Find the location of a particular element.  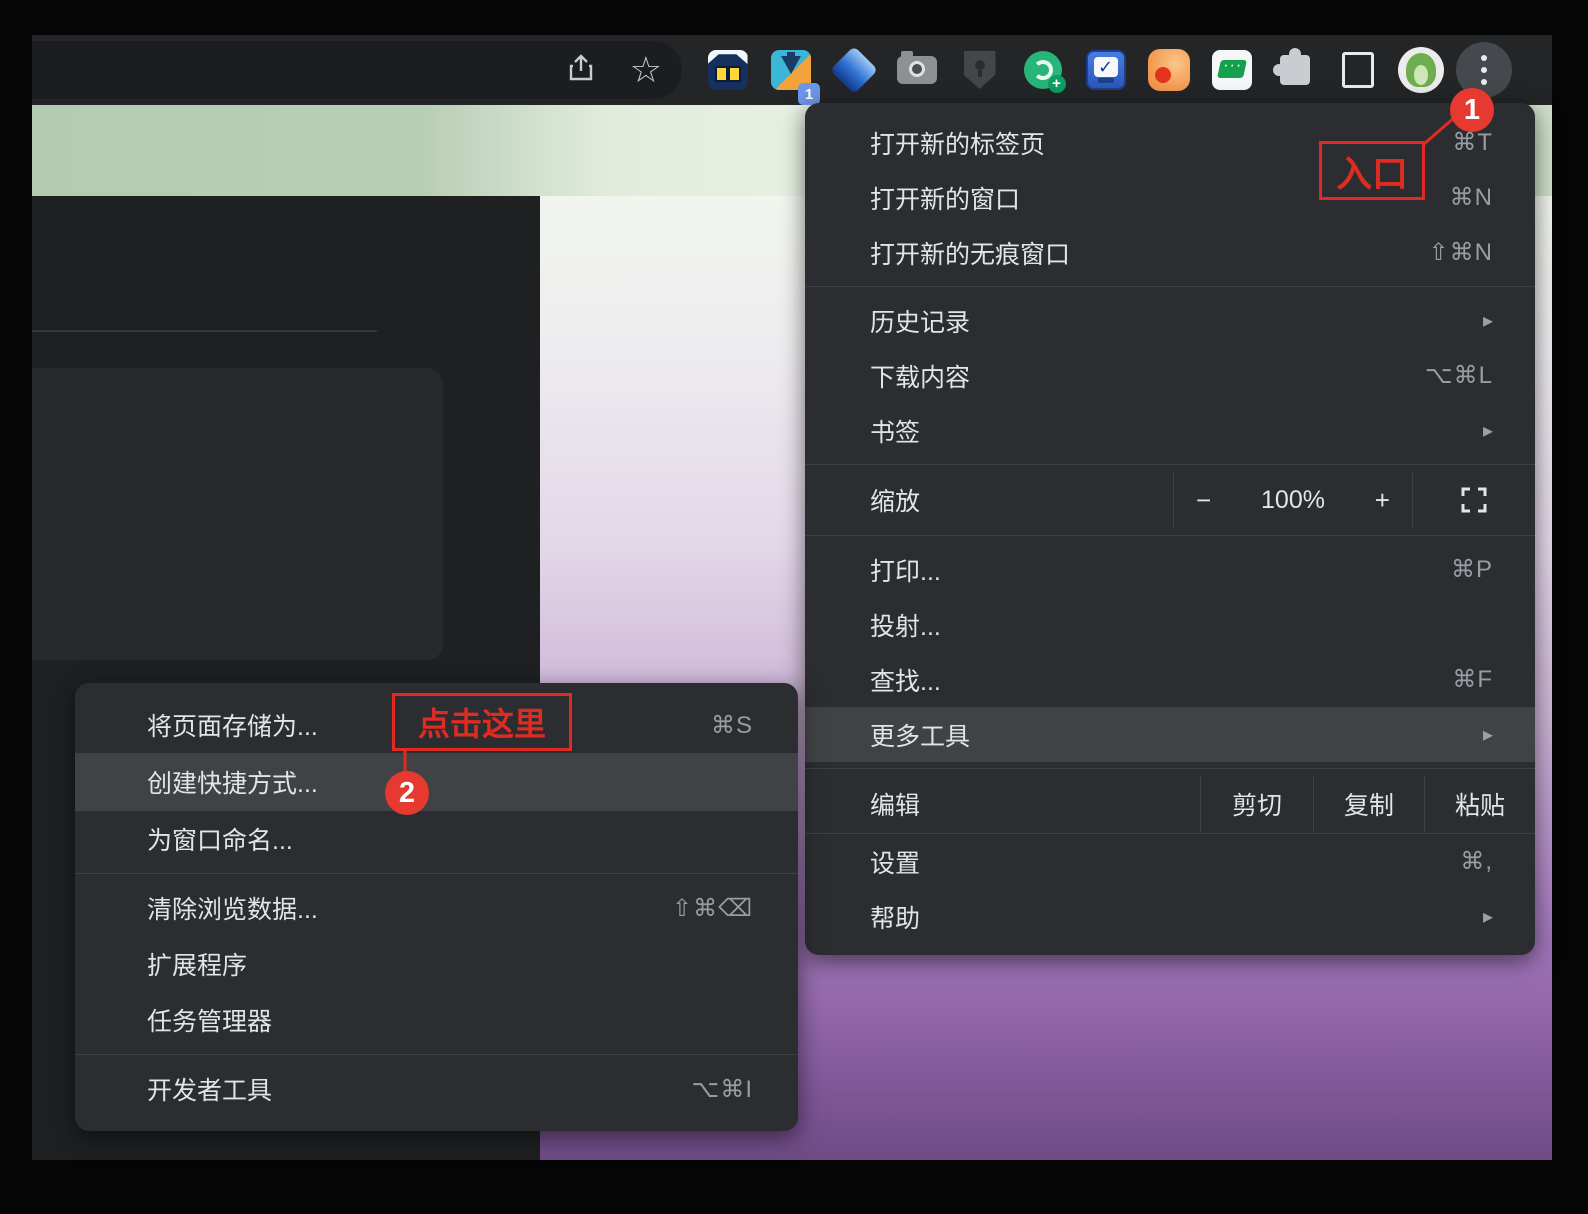

shortcut-print: ⌘P is located at coordinates (1471, 569).